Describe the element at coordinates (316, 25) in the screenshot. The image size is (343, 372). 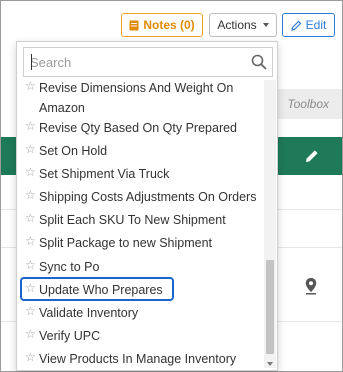
I see `edit-button-label: Edit` at that location.